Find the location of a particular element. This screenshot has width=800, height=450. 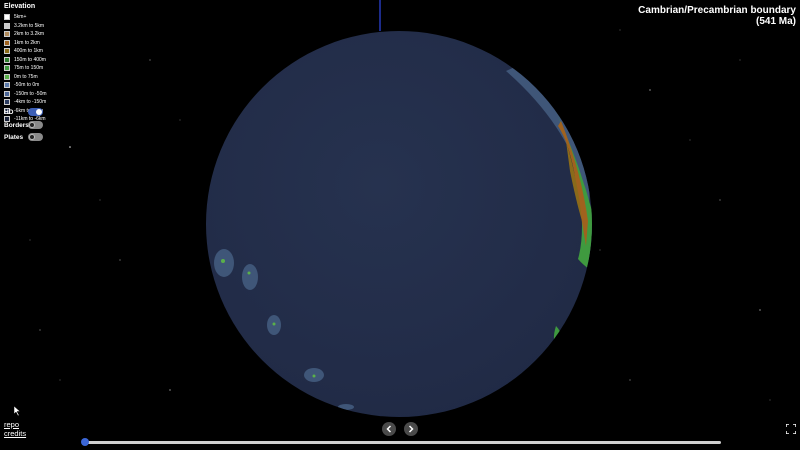

borders-label: Borders is located at coordinates (16, 125).